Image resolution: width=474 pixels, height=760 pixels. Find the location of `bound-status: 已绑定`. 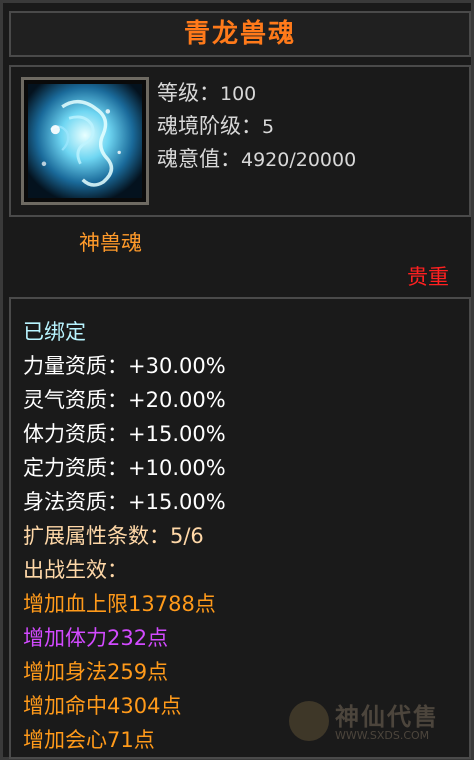

bound-status: 已绑定 is located at coordinates (54, 332).